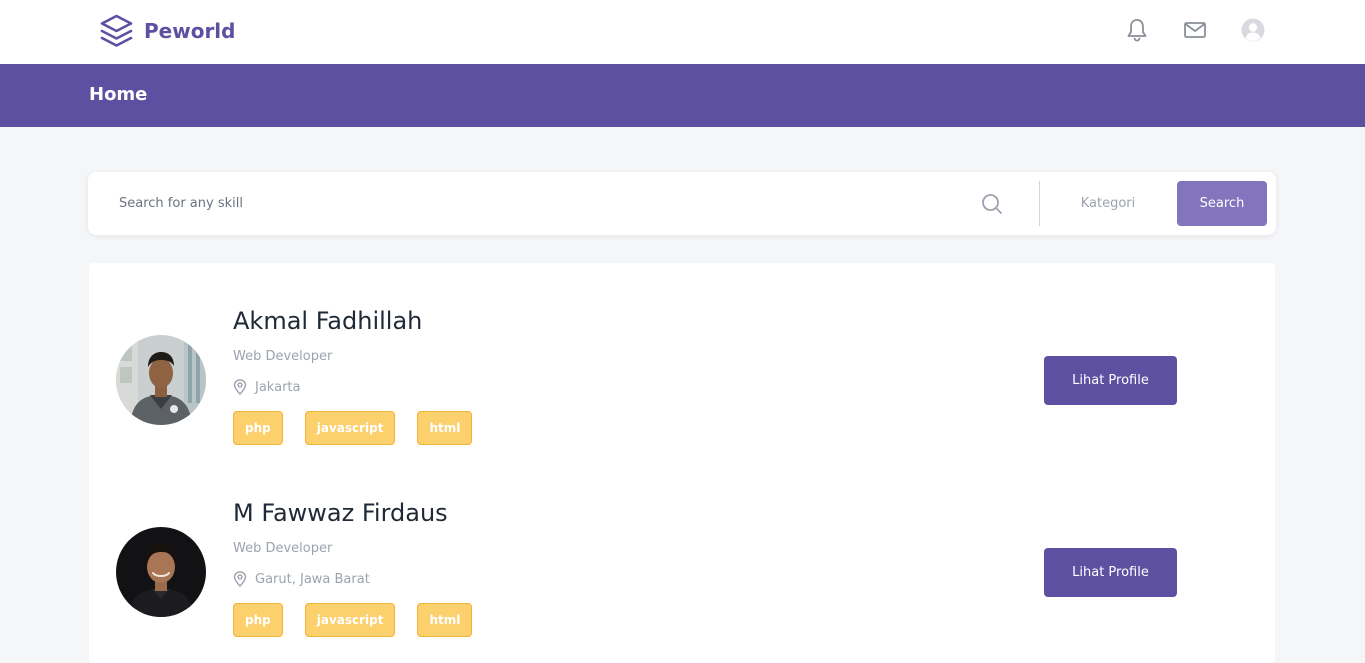 Image resolution: width=1365 pixels, height=663 pixels. What do you see at coordinates (278, 387) in the screenshot?
I see `talent-location-text: Jakarta` at bounding box center [278, 387].